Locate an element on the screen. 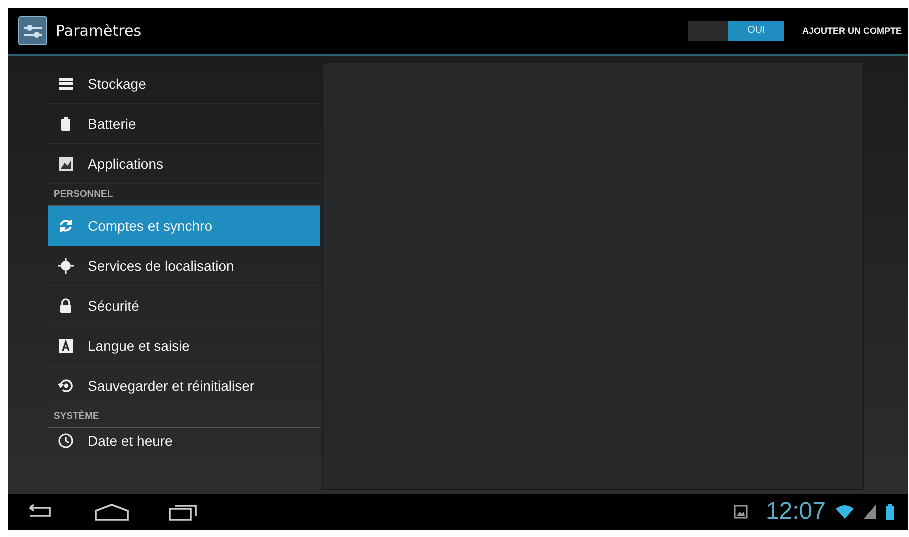  battery-icon is located at coordinates (890, 512).